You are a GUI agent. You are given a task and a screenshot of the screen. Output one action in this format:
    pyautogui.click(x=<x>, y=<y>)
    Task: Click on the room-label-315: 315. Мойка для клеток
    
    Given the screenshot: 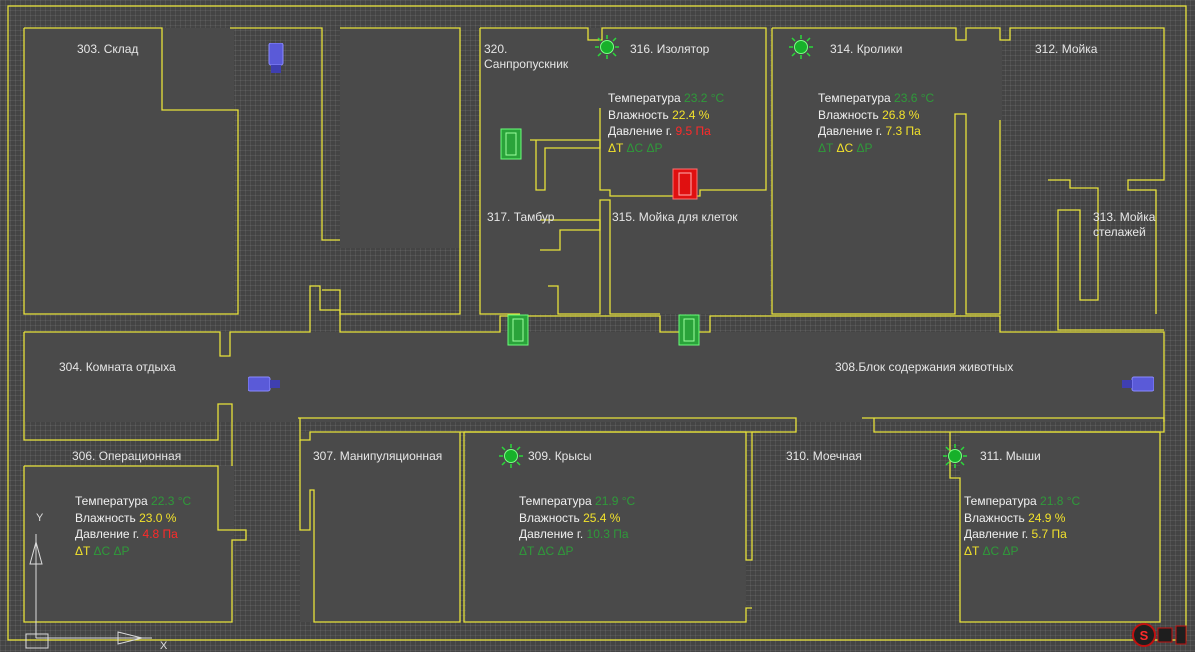 What is the action you would take?
    pyautogui.click(x=675, y=217)
    